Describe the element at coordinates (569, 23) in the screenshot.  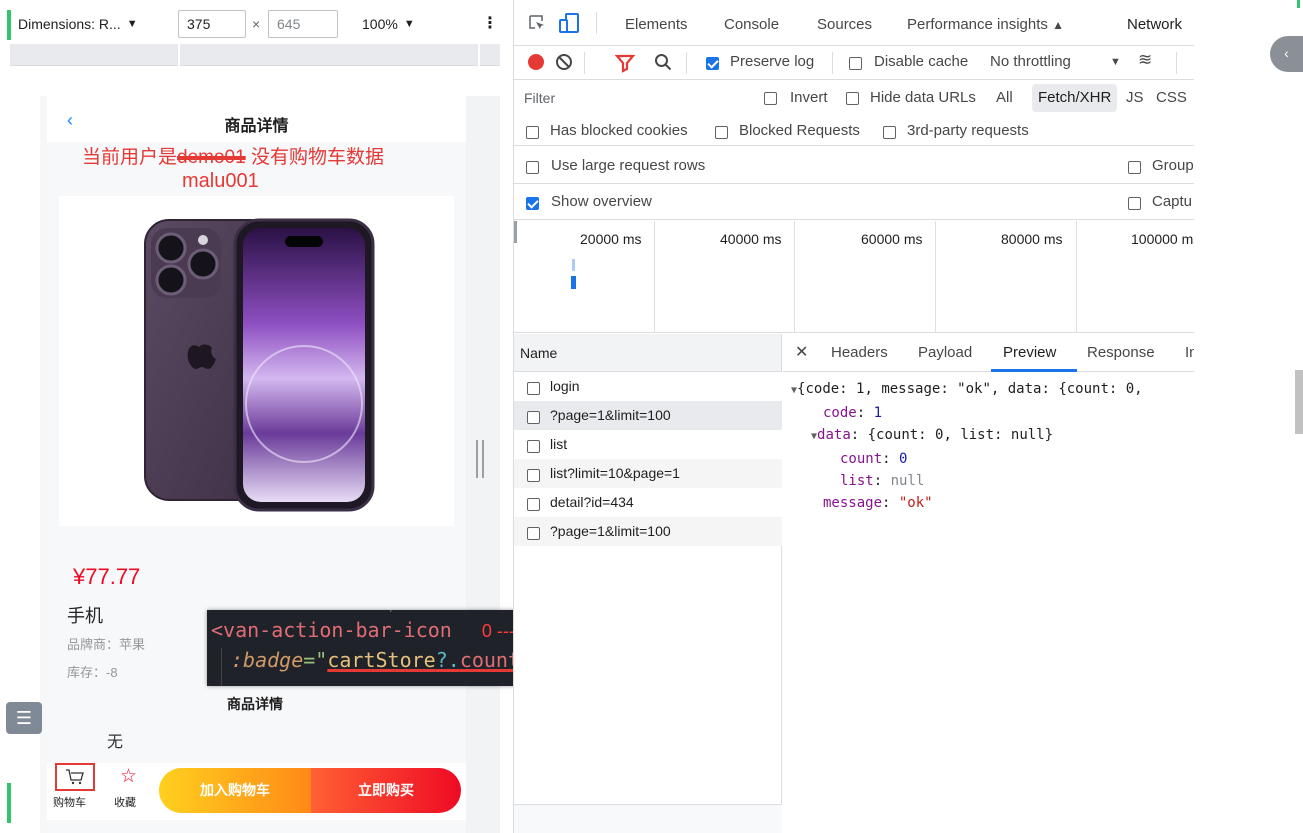
I see `device-toggle-icon` at that location.